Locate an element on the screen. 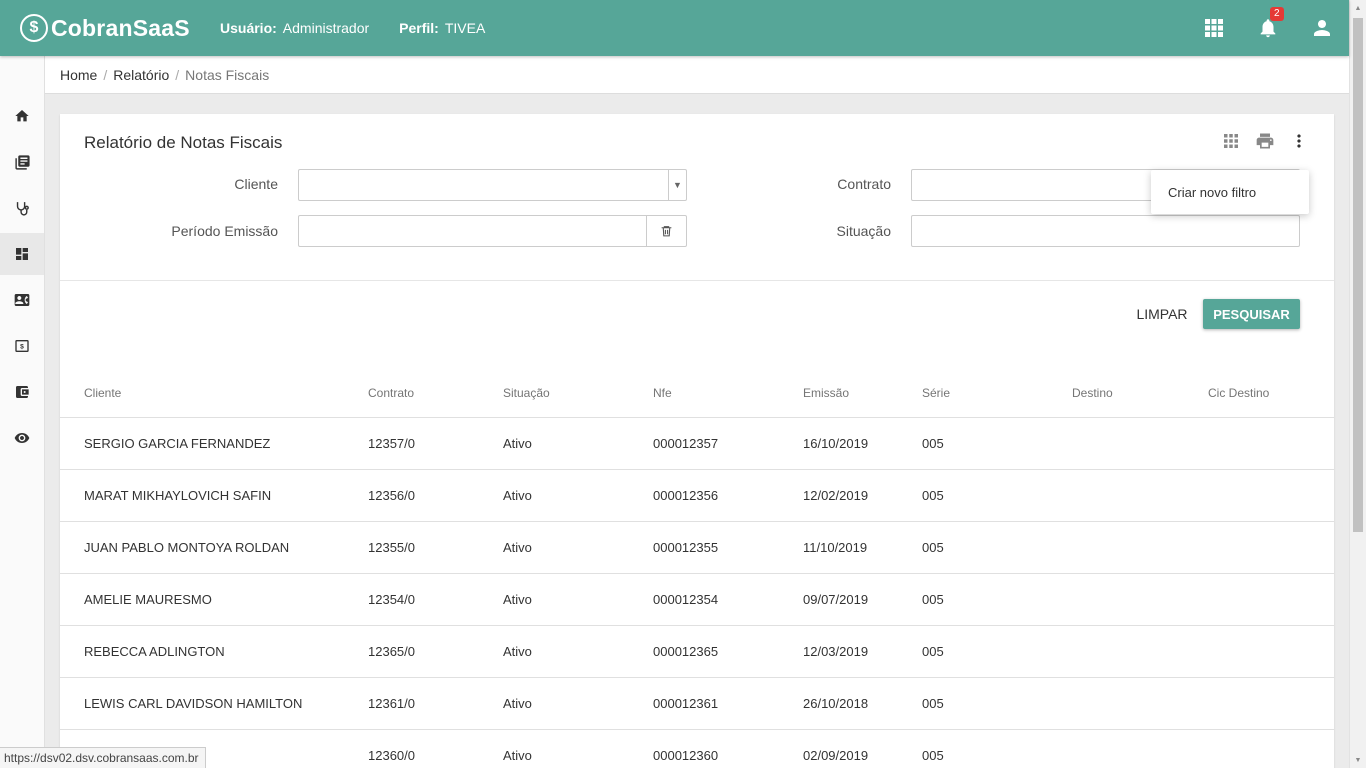 The height and width of the screenshot is (768, 1366). sidebar-item-library is located at coordinates (22, 162).